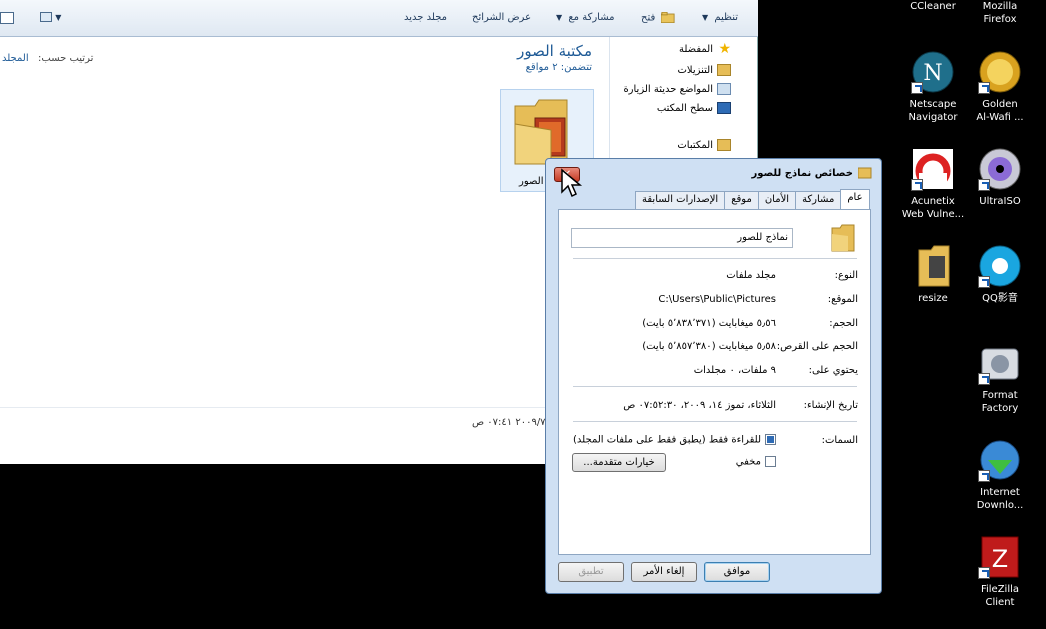  I want to click on icon-label: QQ影音, so click(1000, 298).